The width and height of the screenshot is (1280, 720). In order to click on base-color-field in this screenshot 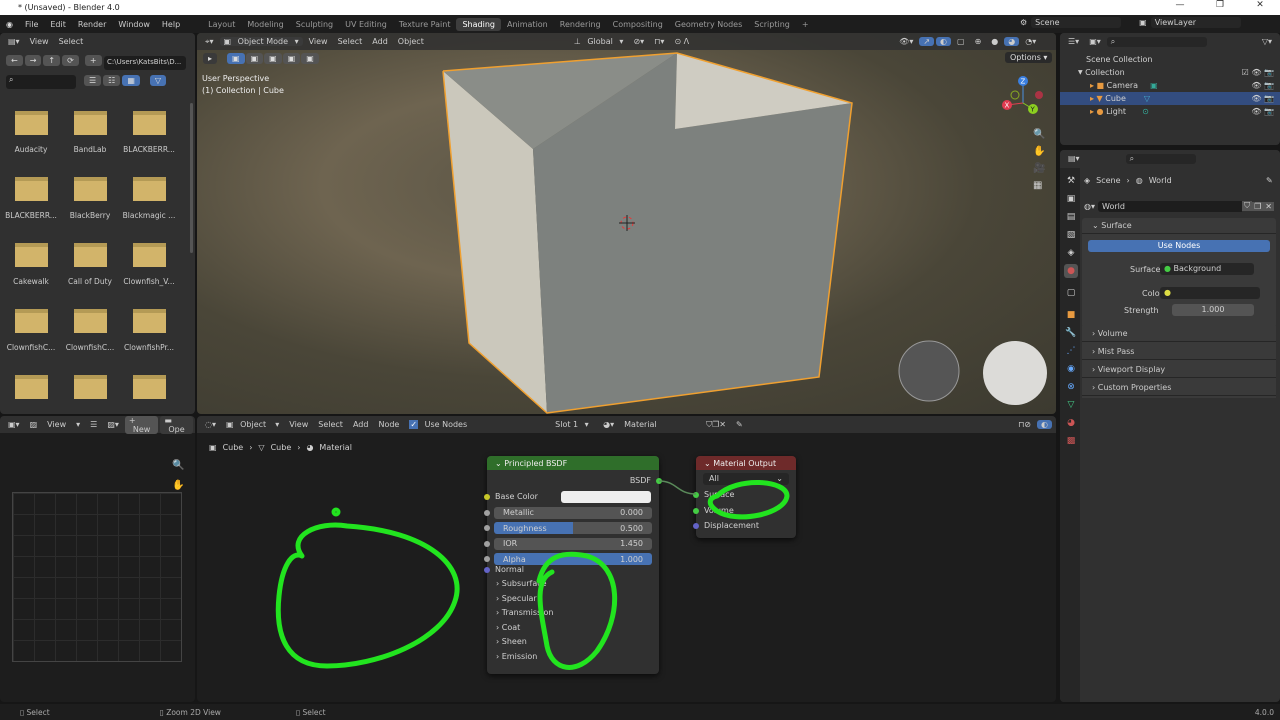, I will do `click(606, 496)`.